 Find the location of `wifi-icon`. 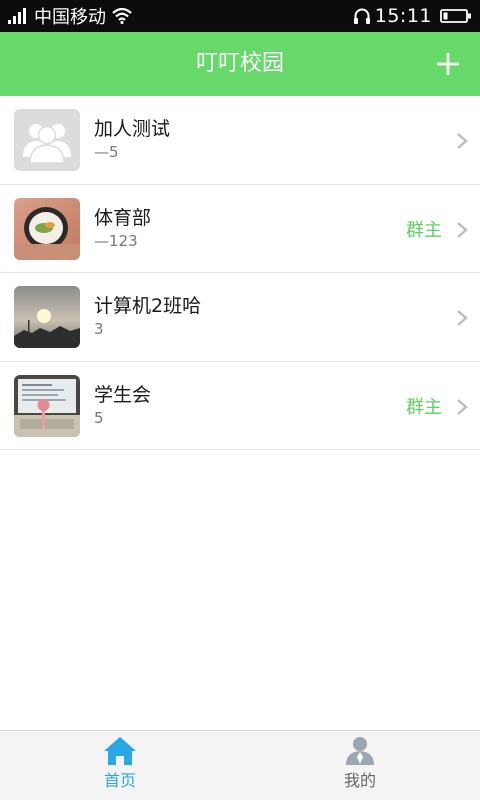

wifi-icon is located at coordinates (122, 16).